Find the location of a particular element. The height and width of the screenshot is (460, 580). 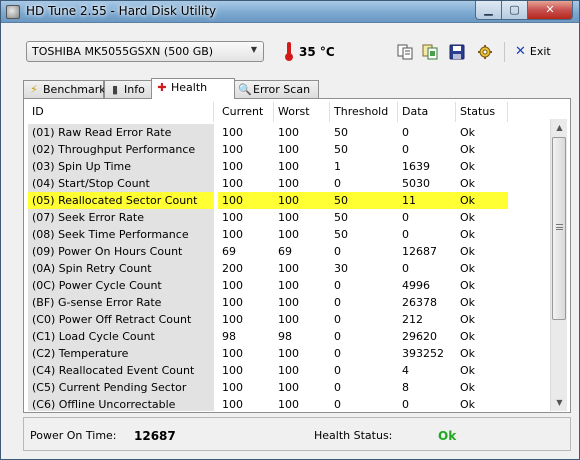

table-row: (C0) Power Off Retract Count 100 100 0 212 Ok is located at coordinates (288, 319).